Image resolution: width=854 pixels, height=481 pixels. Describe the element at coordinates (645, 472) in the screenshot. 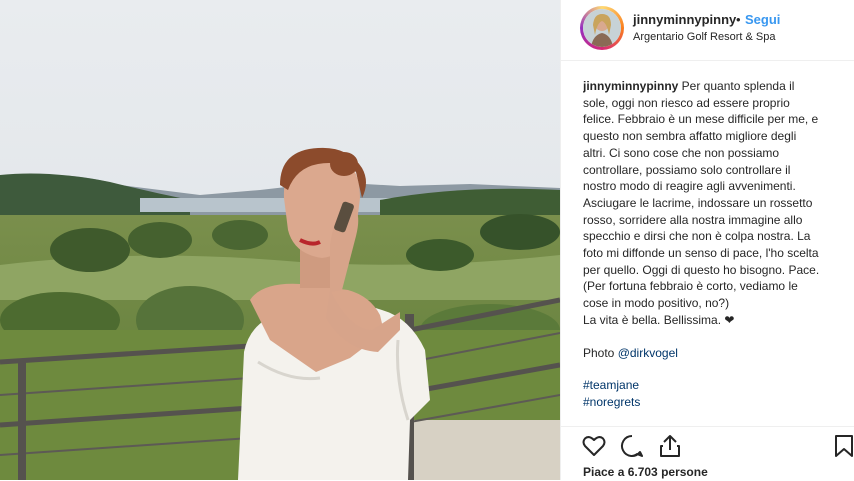

I see `likes-count: Piace a 6.703 persone` at that location.